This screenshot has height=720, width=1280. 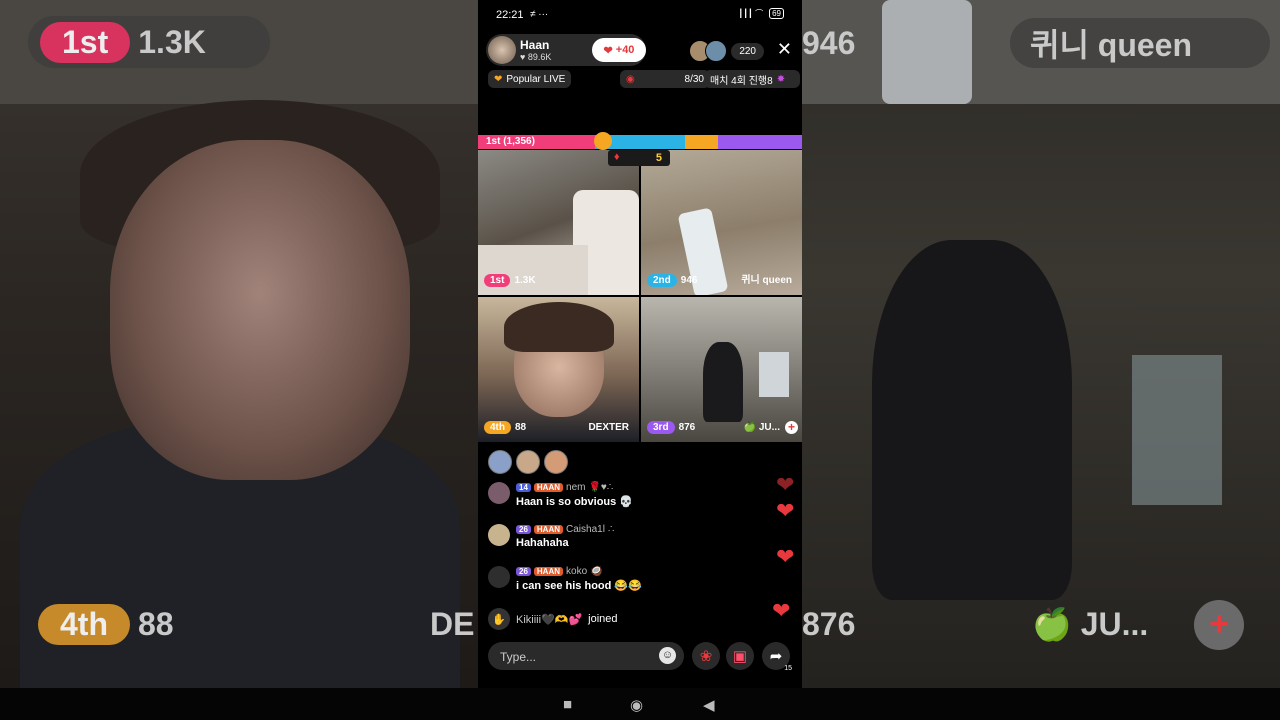 I want to click on back-icon: ◀, so click(x=709, y=705).